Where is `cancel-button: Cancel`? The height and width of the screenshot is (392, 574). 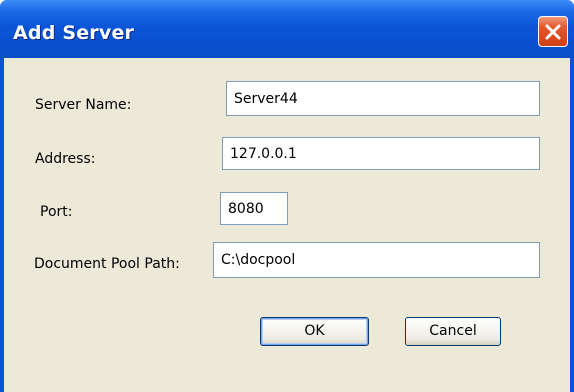 cancel-button: Cancel is located at coordinates (453, 331).